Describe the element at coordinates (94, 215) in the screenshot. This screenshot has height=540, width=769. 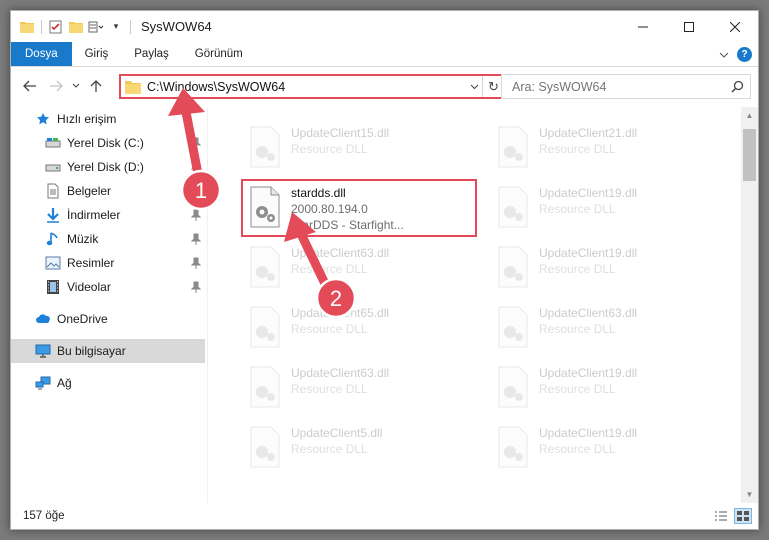
I see `sidebar-item-label: İndirmeler` at that location.